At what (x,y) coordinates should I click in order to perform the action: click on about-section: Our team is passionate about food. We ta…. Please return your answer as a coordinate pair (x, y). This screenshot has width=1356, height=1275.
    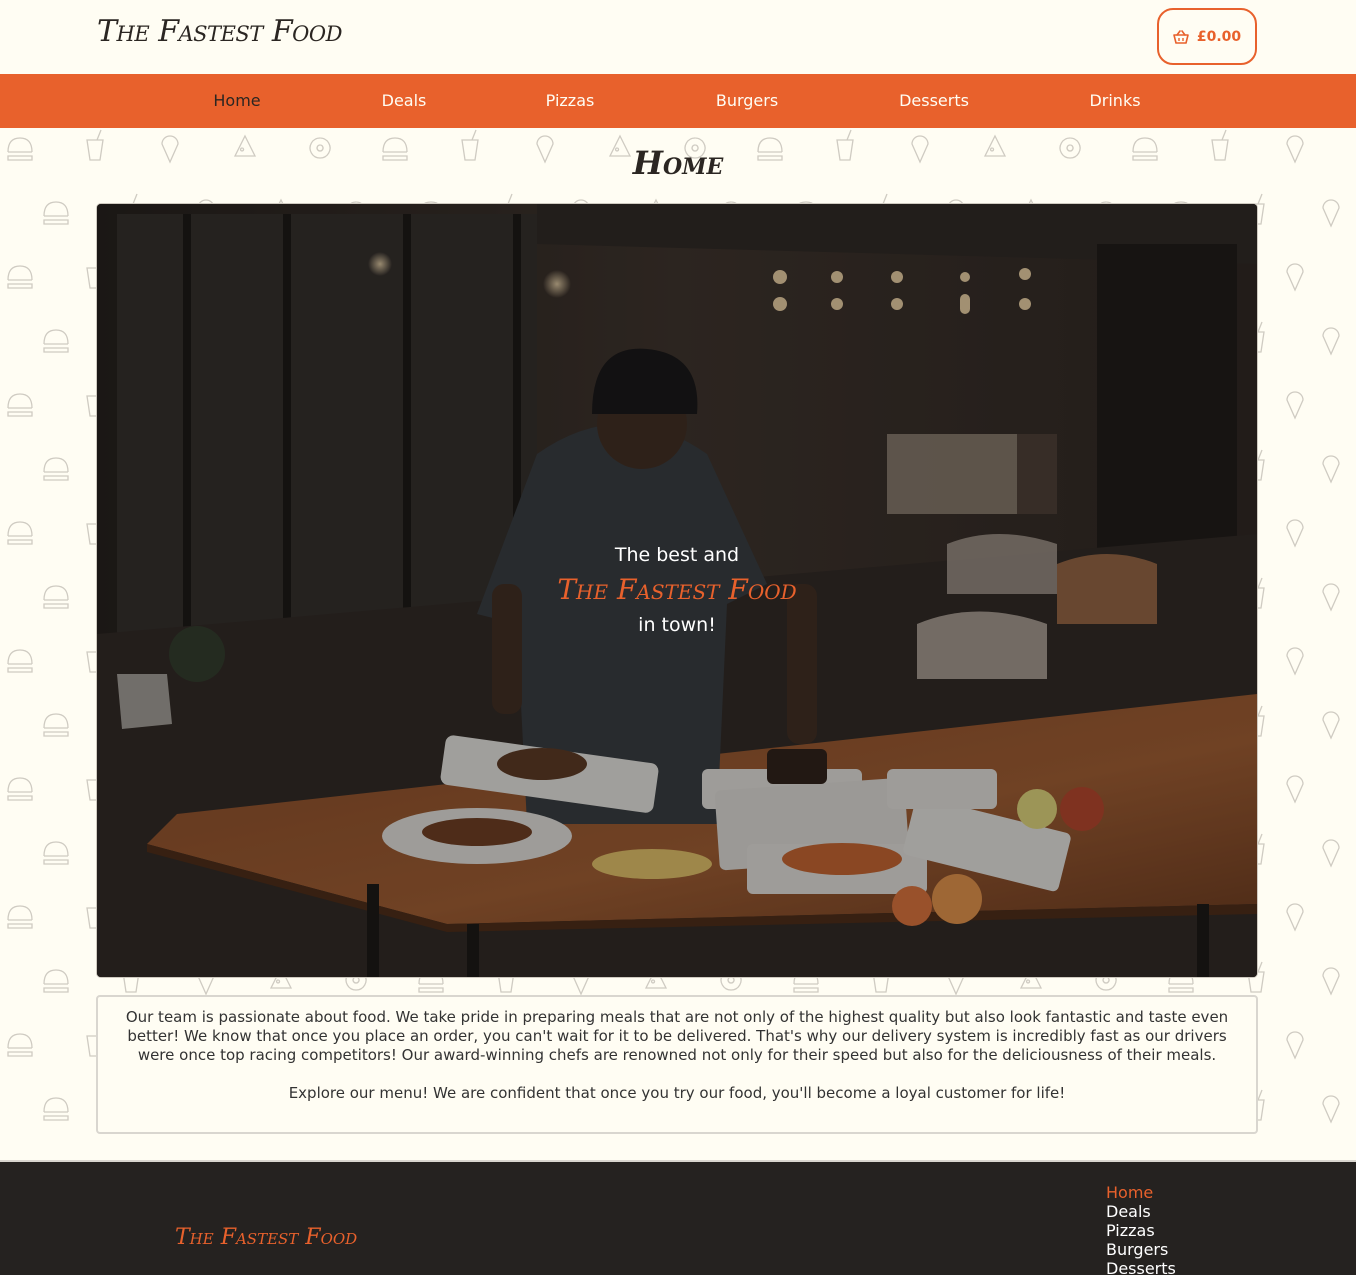
    Looking at the image, I should click on (677, 1064).